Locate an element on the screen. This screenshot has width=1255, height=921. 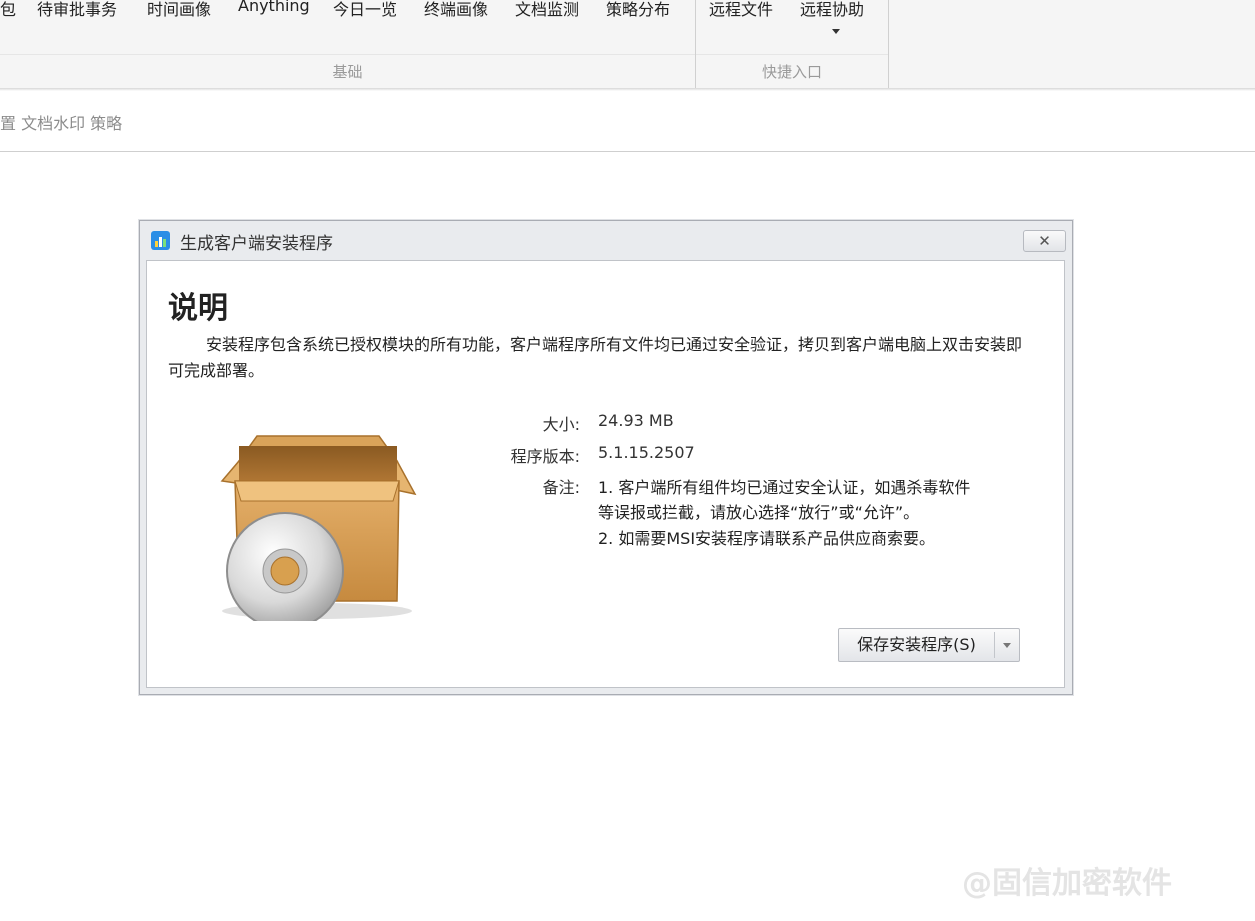
save-installer-split-button: 保存安装程序(S) is located at coordinates (929, 645).